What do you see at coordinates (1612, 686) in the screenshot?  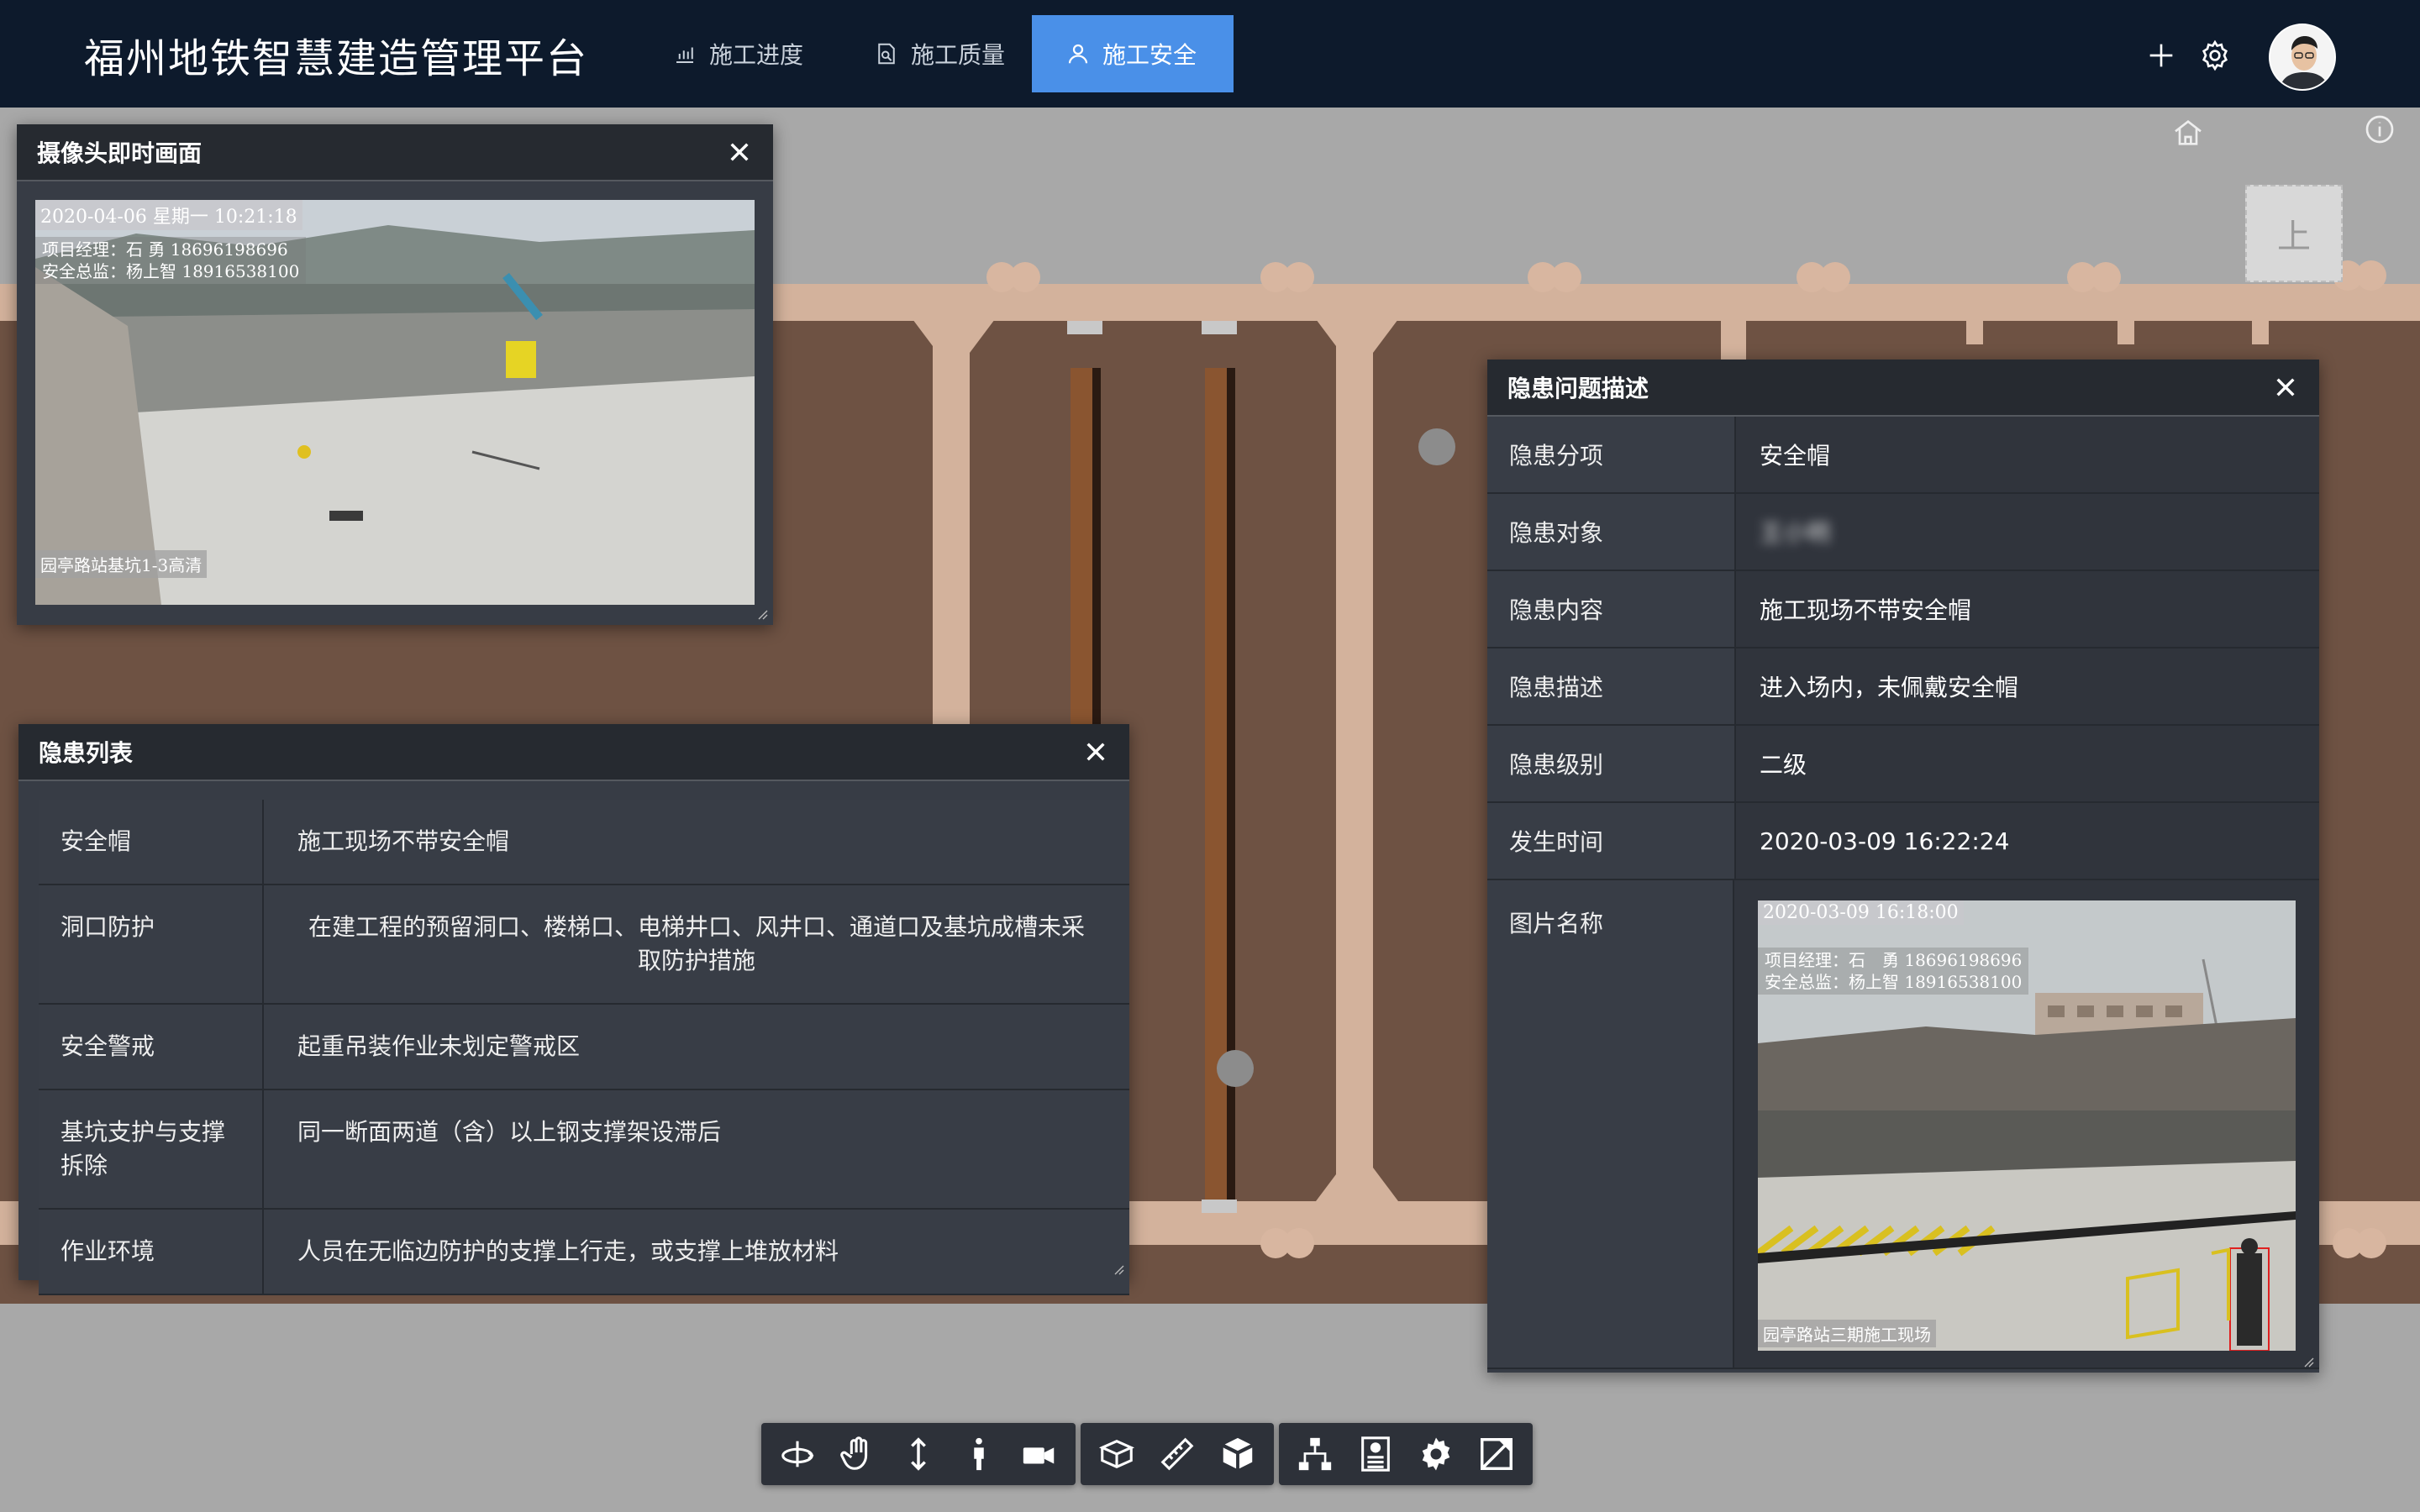 I see `field-label: 隐患描述` at bounding box center [1612, 686].